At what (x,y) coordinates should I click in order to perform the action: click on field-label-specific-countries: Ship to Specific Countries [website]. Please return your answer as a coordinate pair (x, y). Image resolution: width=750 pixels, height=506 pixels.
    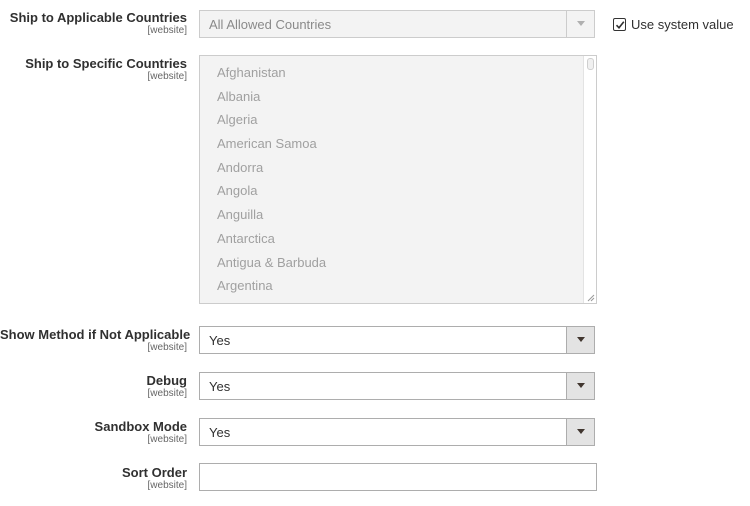
    Looking at the image, I should click on (93, 69).